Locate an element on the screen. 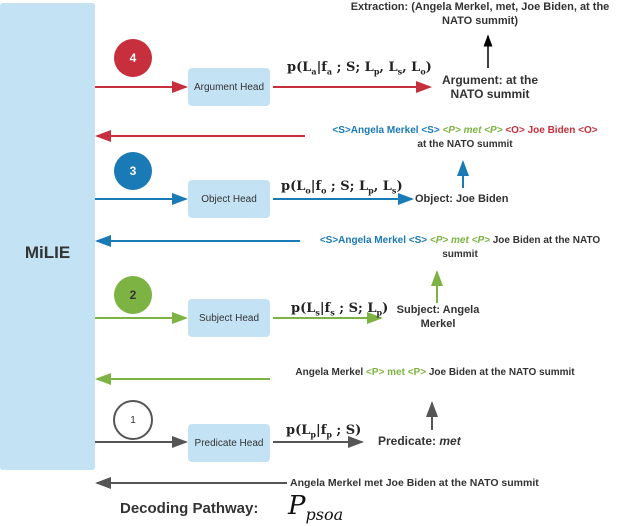 The height and width of the screenshot is (526, 634). decoding-pathway-label: Decoding Pathway: is located at coordinates (189, 508).